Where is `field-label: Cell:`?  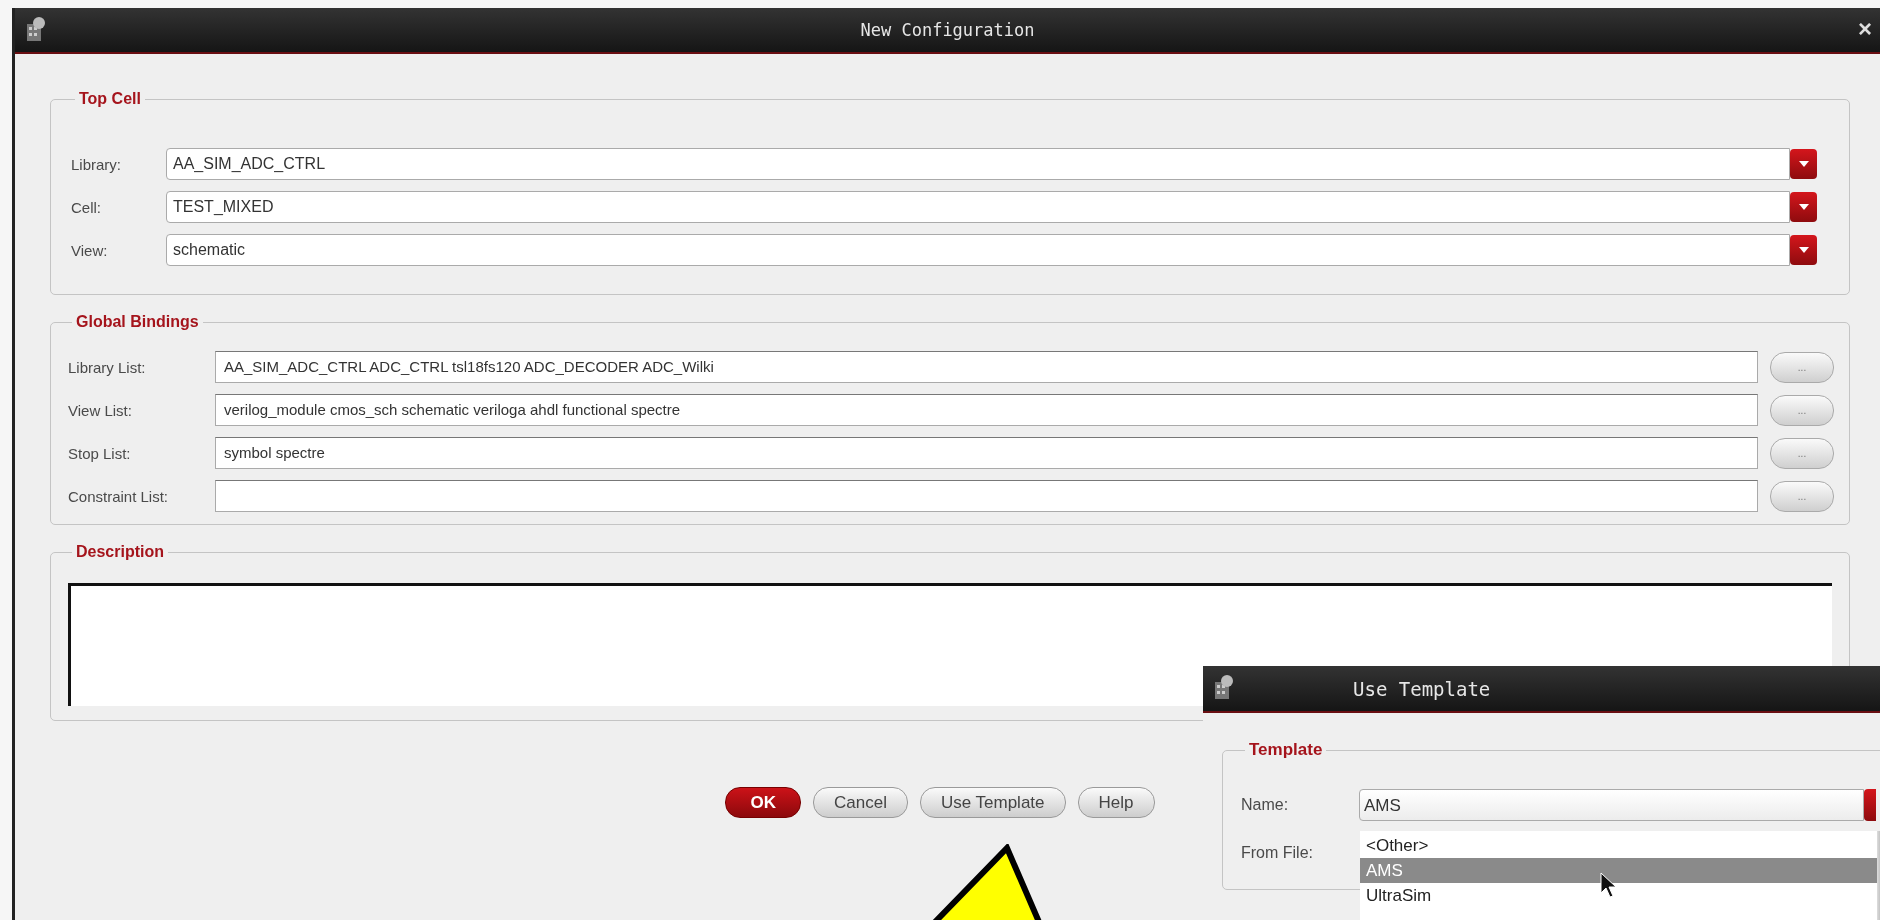
field-label: Cell: is located at coordinates (86, 207).